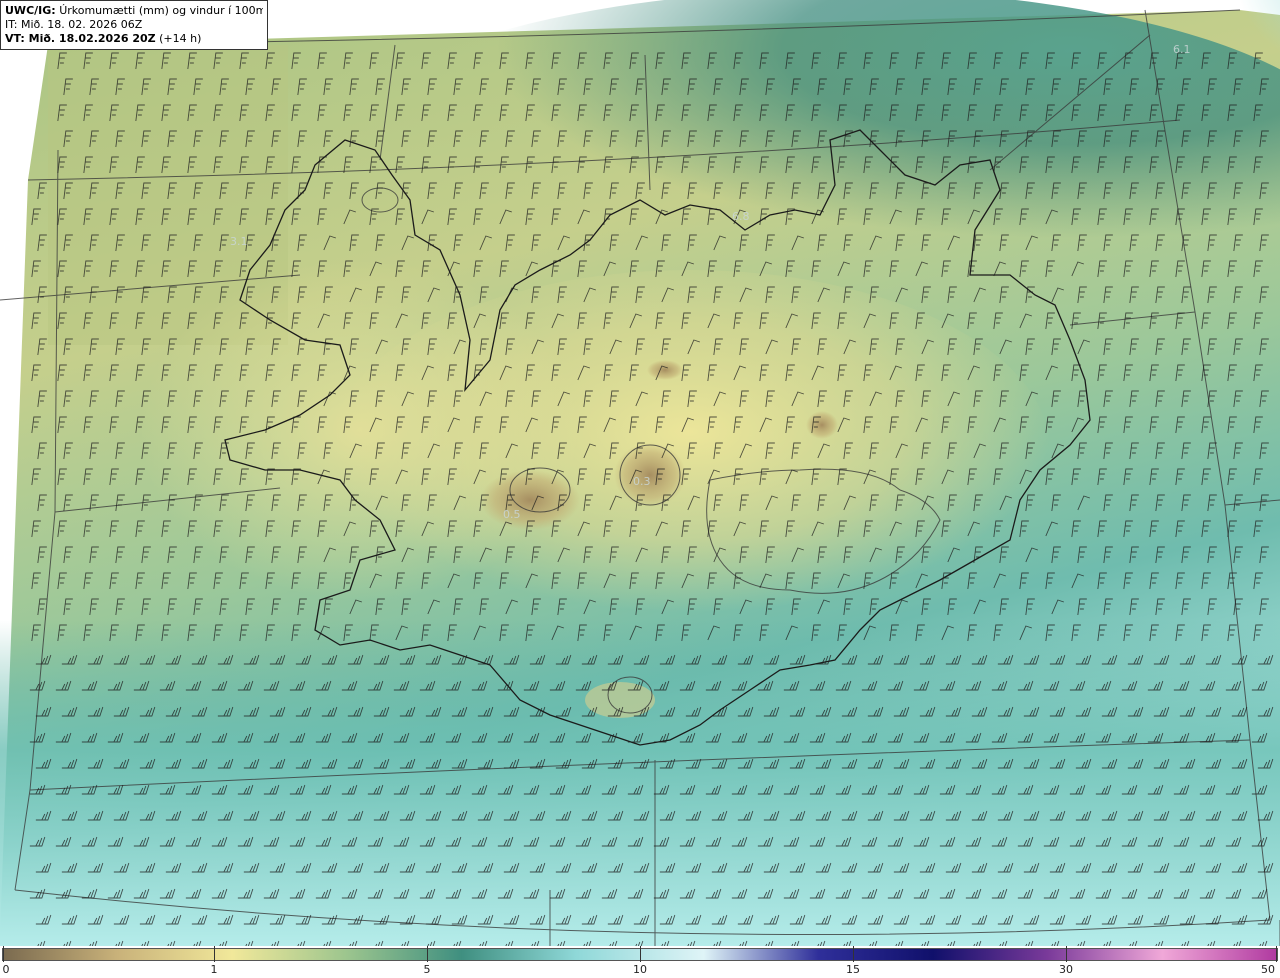 This screenshot has height=978, width=1280. Describe the element at coordinates (30, 10) in the screenshot. I see `model-tag: UWC/IG:` at that location.